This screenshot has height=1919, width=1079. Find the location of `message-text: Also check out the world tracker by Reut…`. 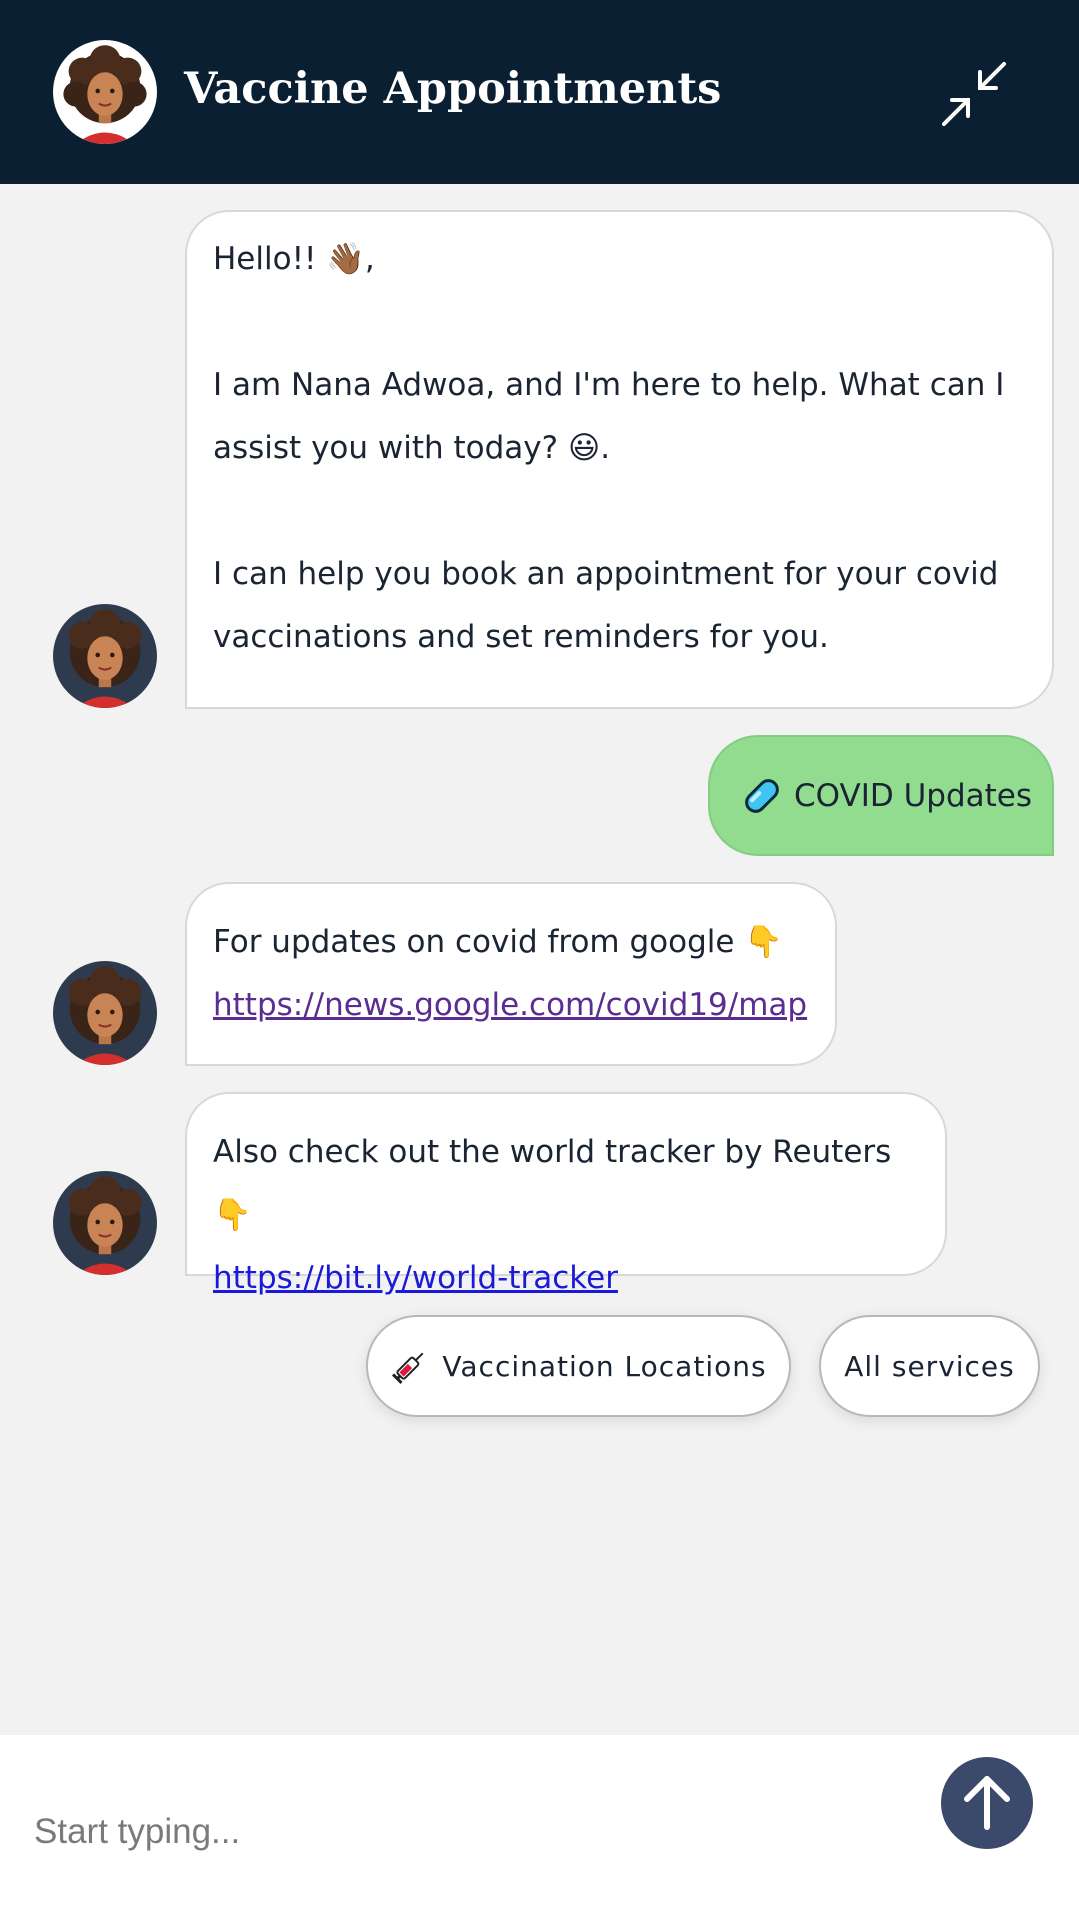

message-text: Also check out the world tracker by Reut… is located at coordinates (552, 1183).